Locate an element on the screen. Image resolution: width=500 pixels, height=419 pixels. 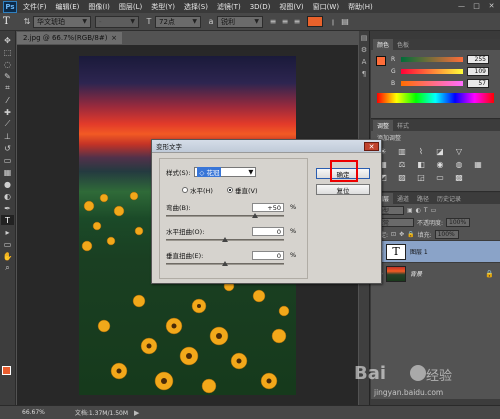
close-window-icon: ✕ is located at coordinates (491, 6).